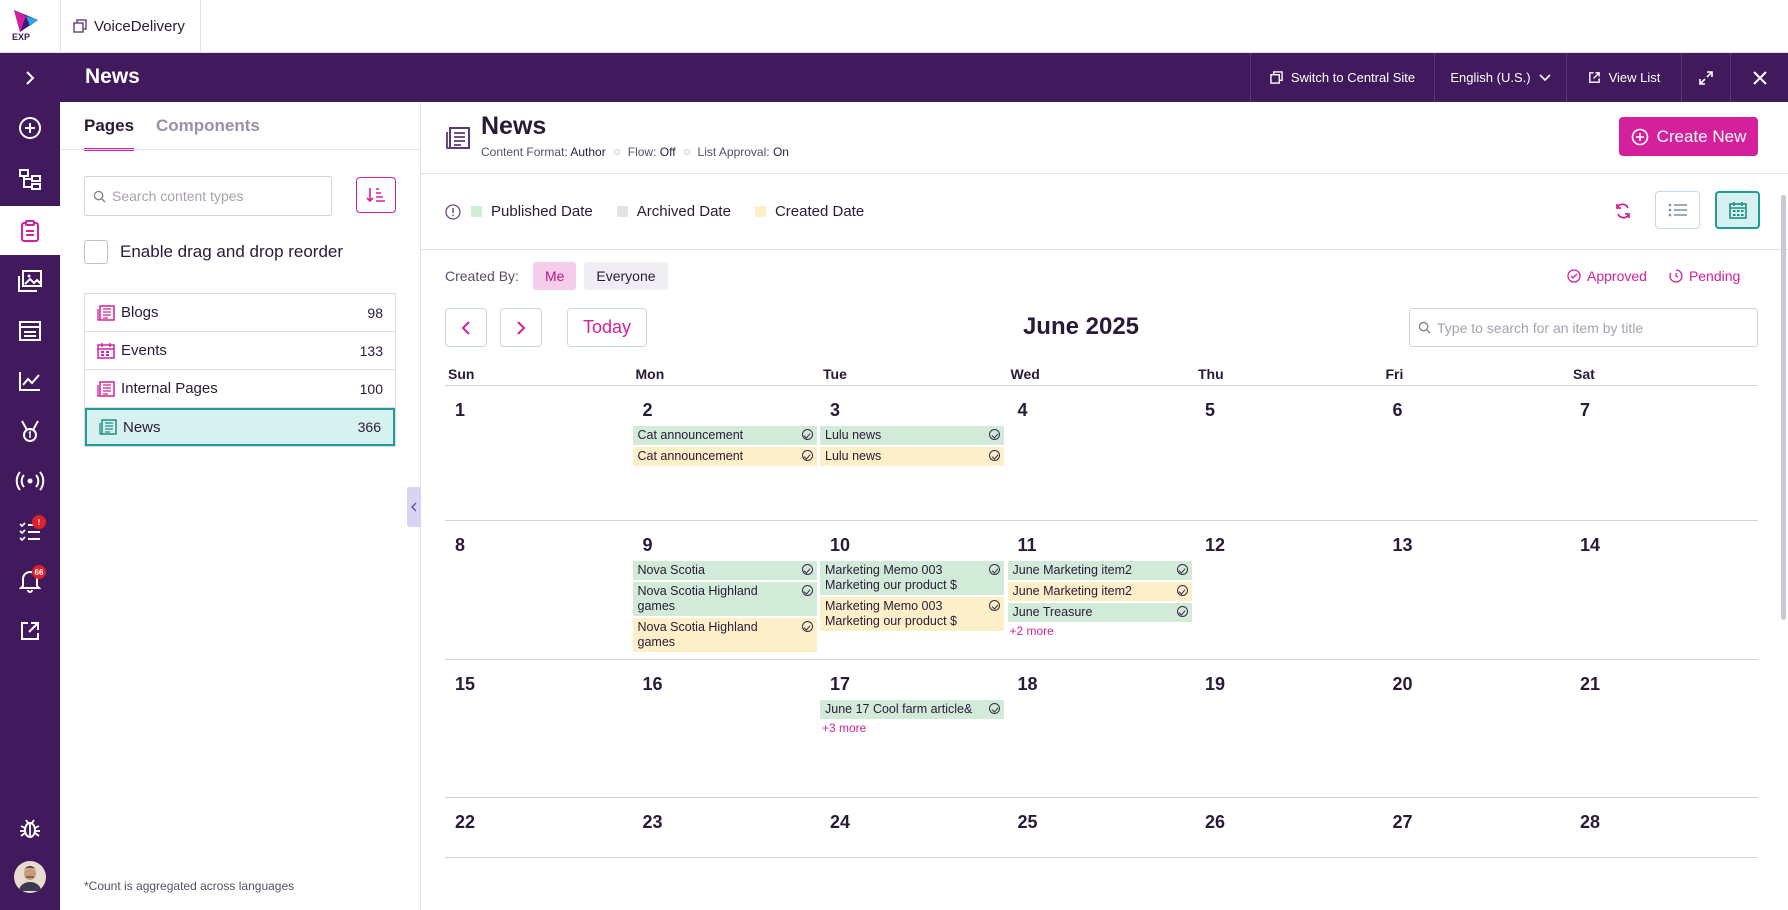  I want to click on tab-pages: Pages, so click(109, 133).